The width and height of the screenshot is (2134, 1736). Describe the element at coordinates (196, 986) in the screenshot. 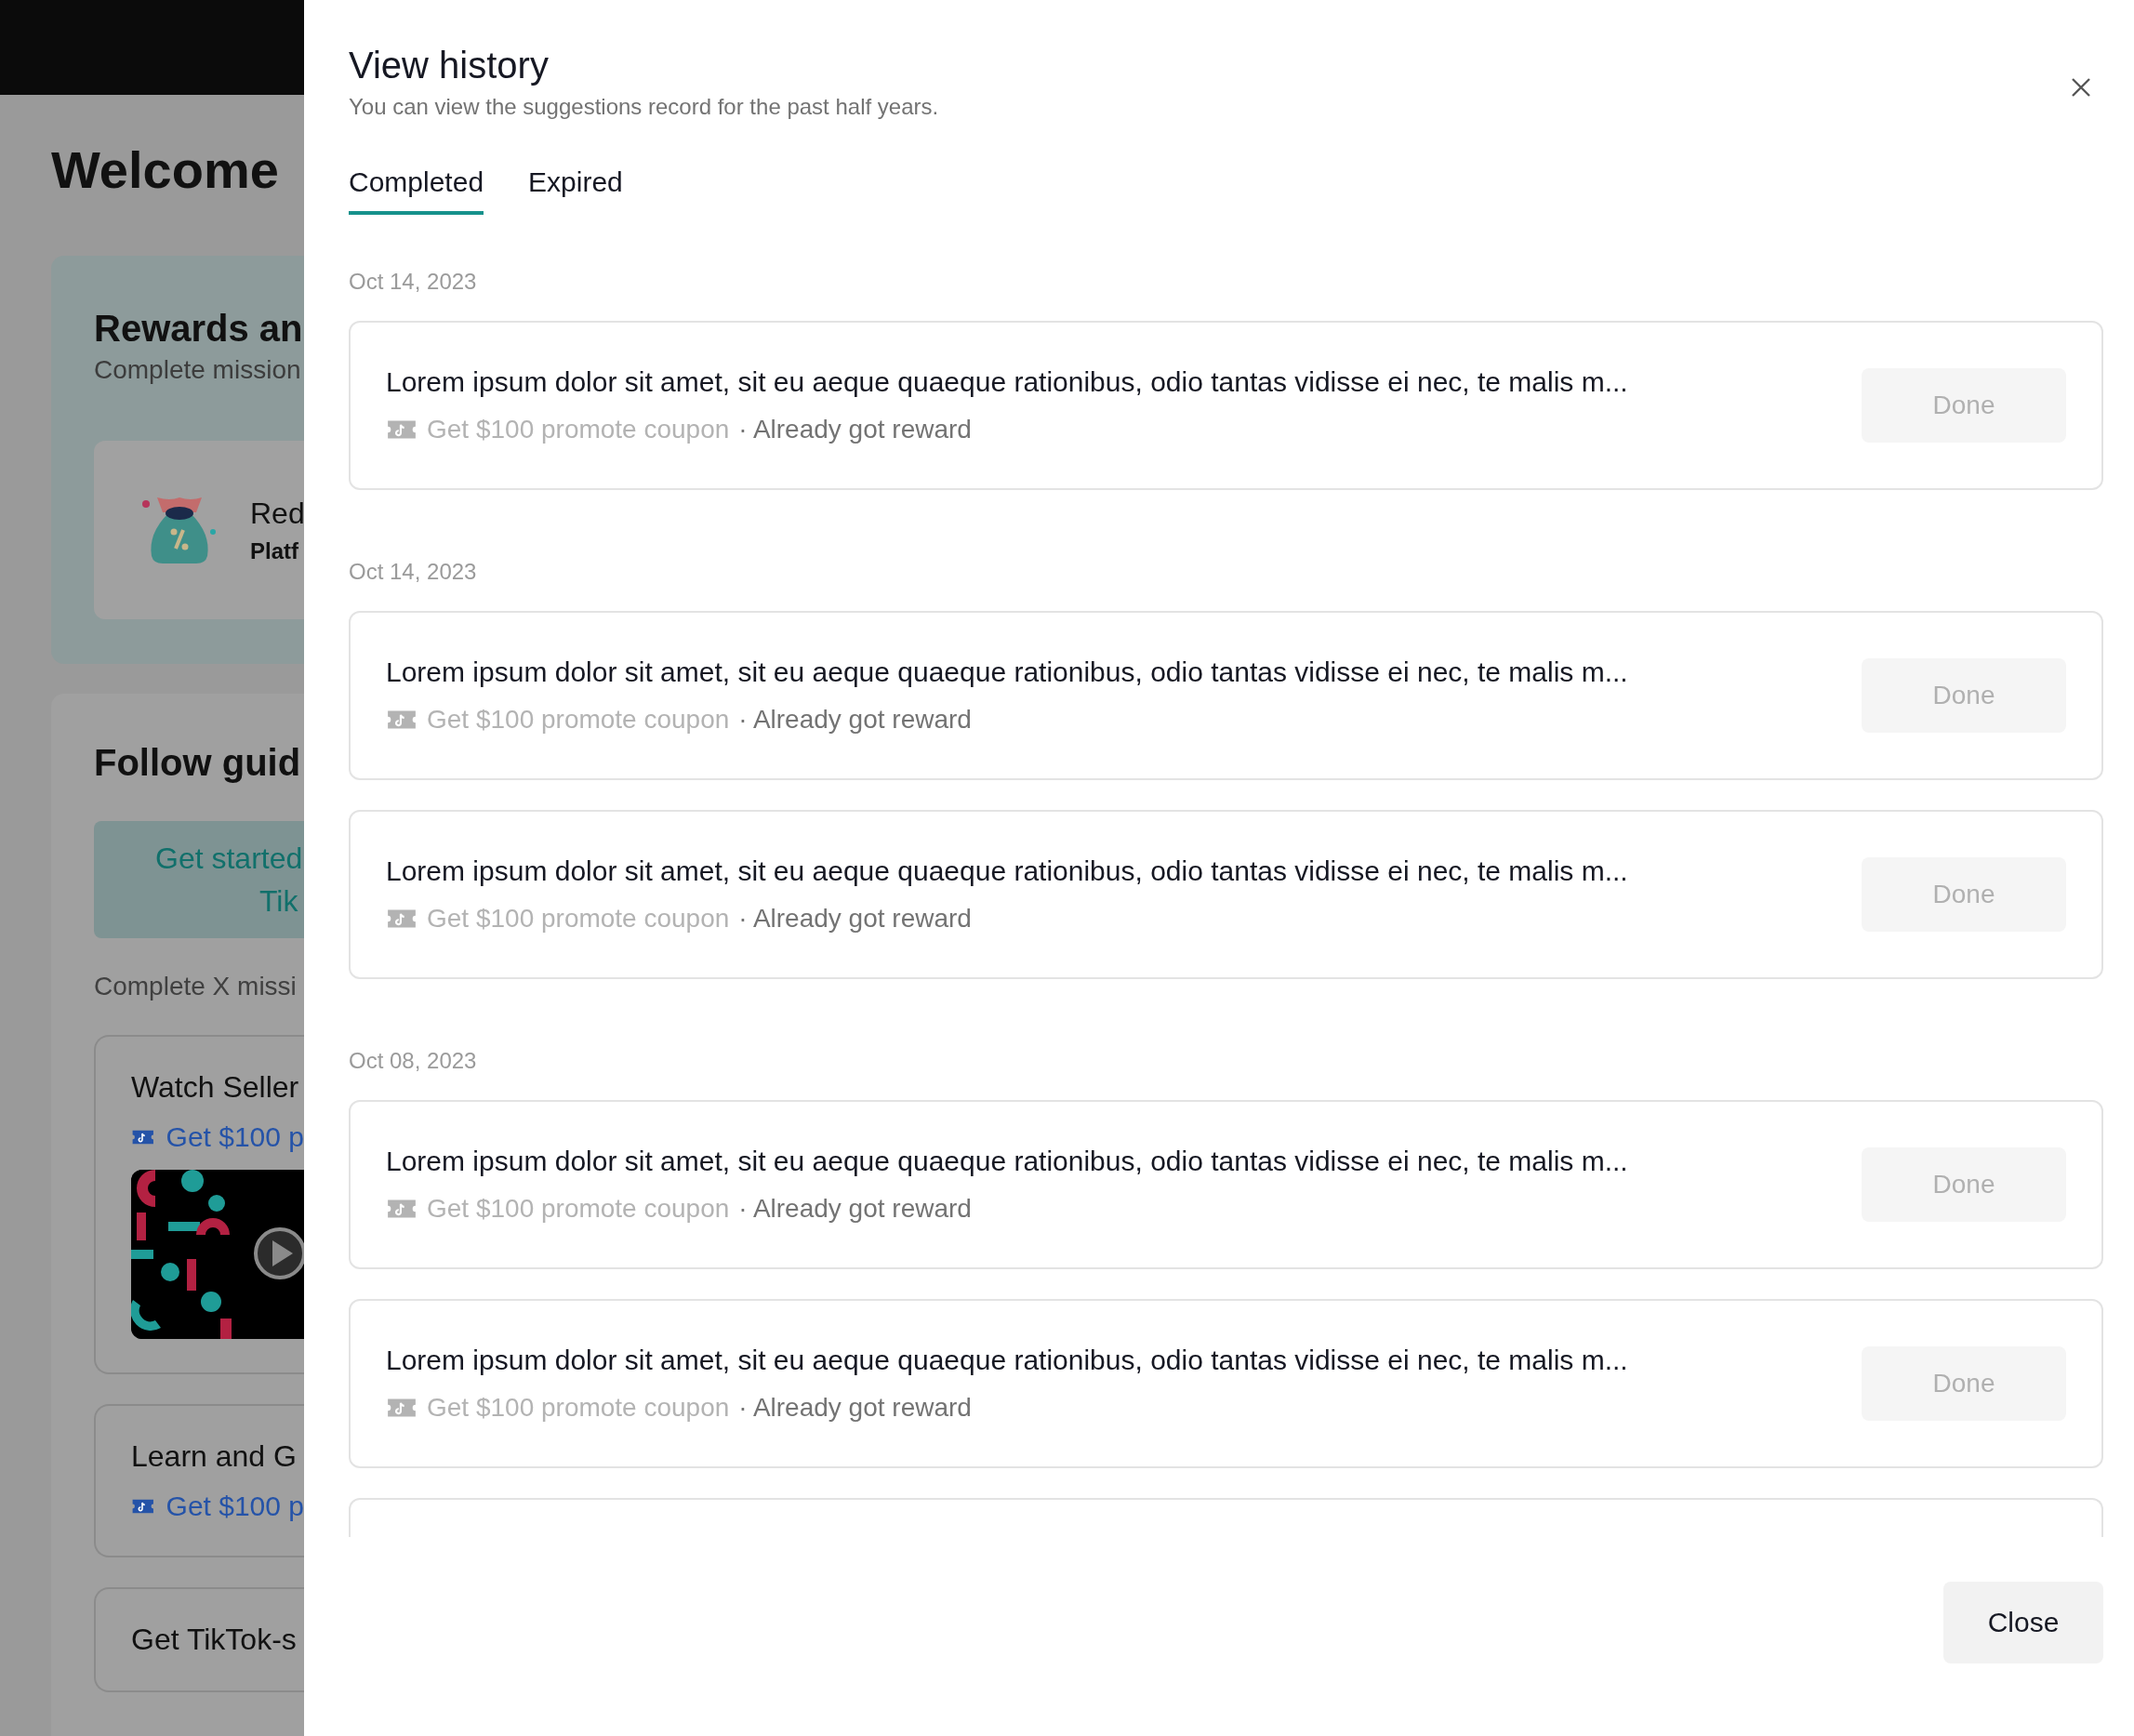

I see `mission-note: Complete X missi` at that location.